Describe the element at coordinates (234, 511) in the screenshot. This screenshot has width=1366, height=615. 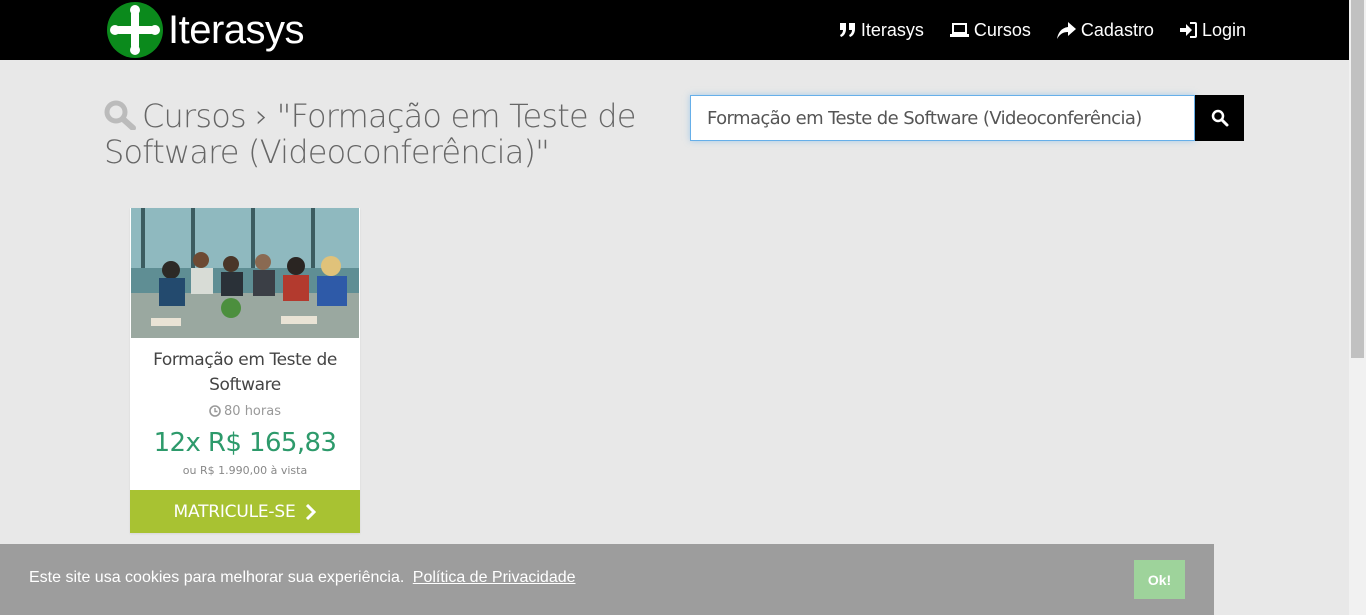
I see `enroll-button-label: MATRICULE-SE` at that location.